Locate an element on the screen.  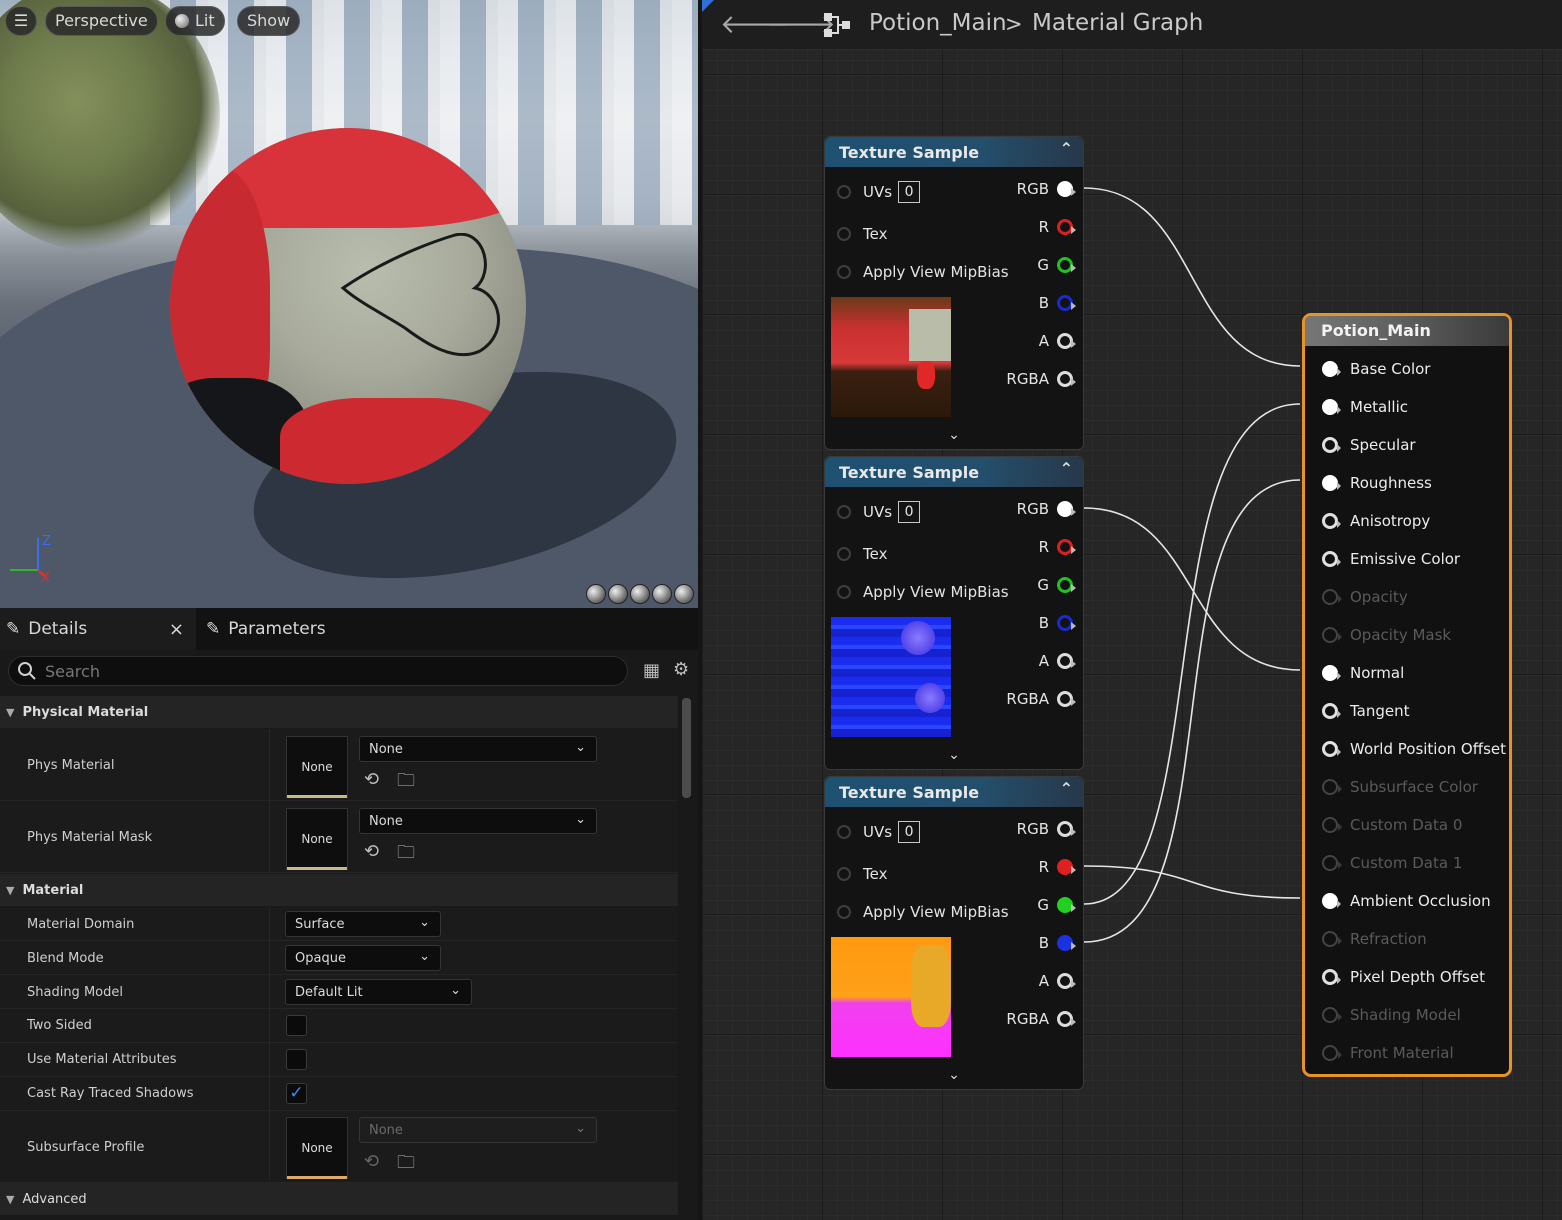
blend-mode-select: Opaque ⌄ is located at coordinates (363, 958).